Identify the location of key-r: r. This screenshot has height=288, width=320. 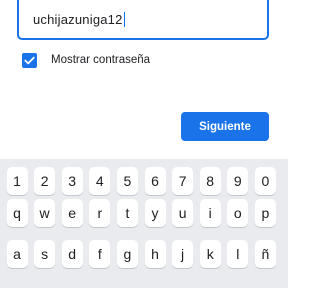
(100, 213).